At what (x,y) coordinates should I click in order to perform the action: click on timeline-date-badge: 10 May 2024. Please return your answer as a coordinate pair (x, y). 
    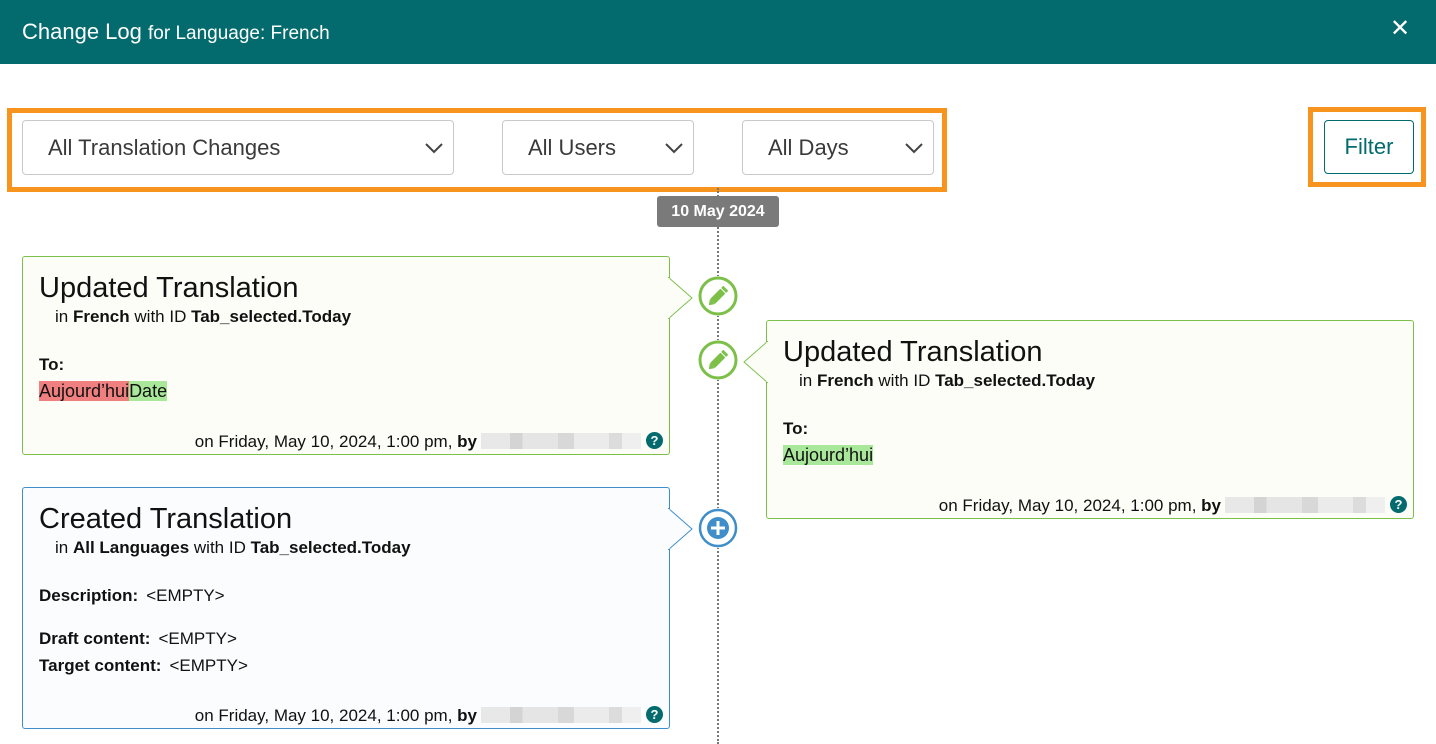
    Looking at the image, I should click on (718, 211).